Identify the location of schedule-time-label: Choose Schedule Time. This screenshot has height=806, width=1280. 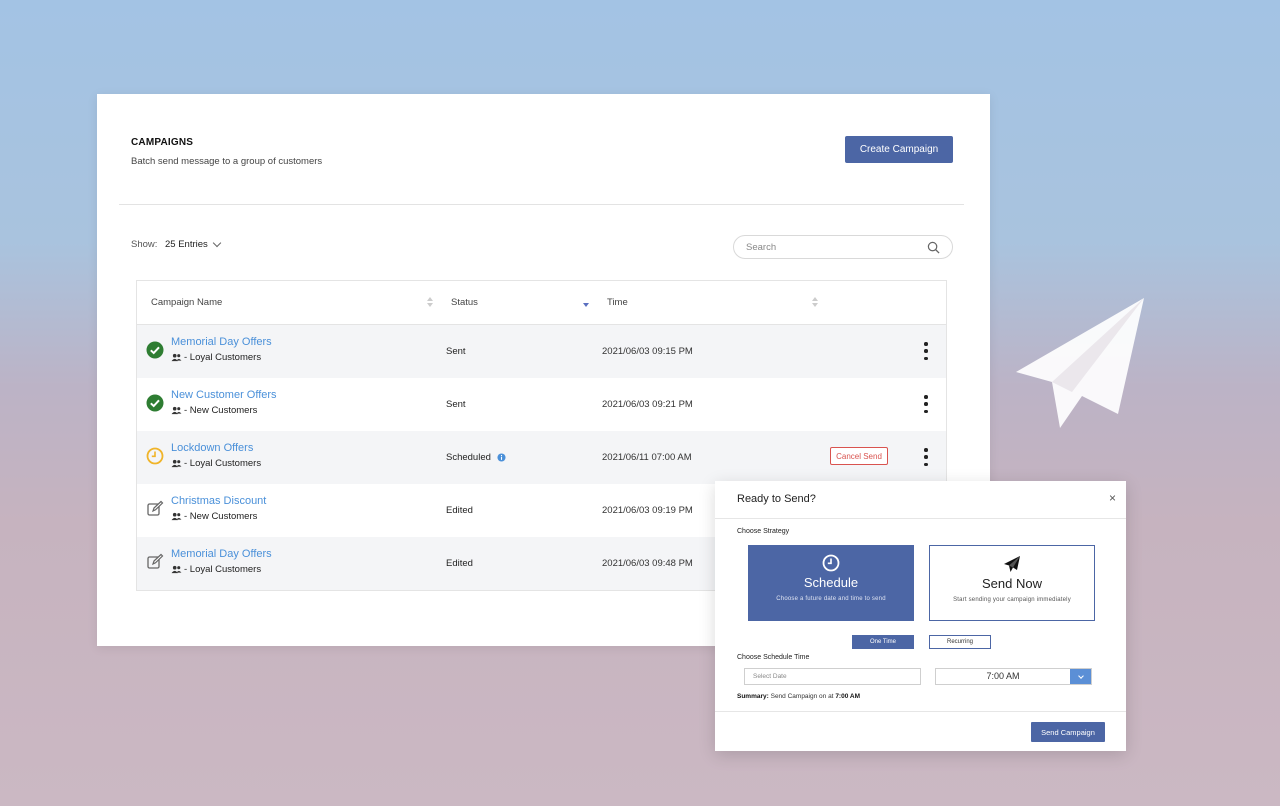
(773, 657).